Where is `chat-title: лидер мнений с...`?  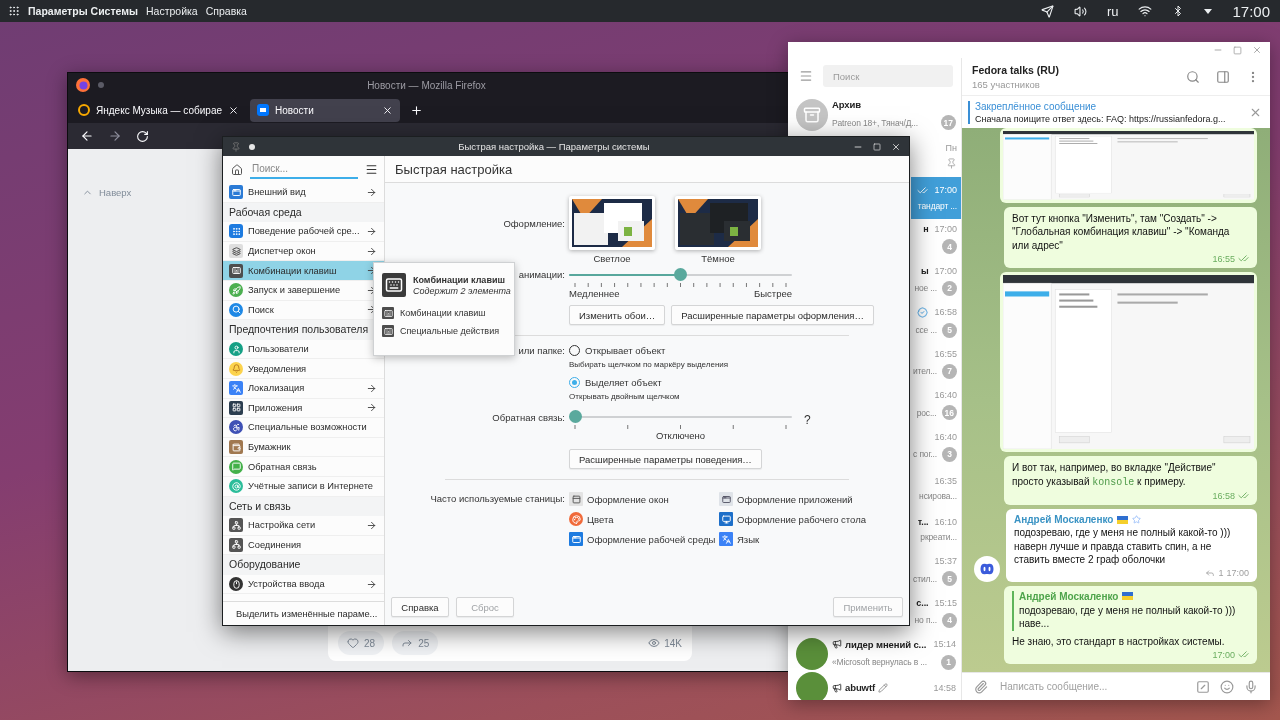
chat-title: лидер мнений с... is located at coordinates (886, 644).